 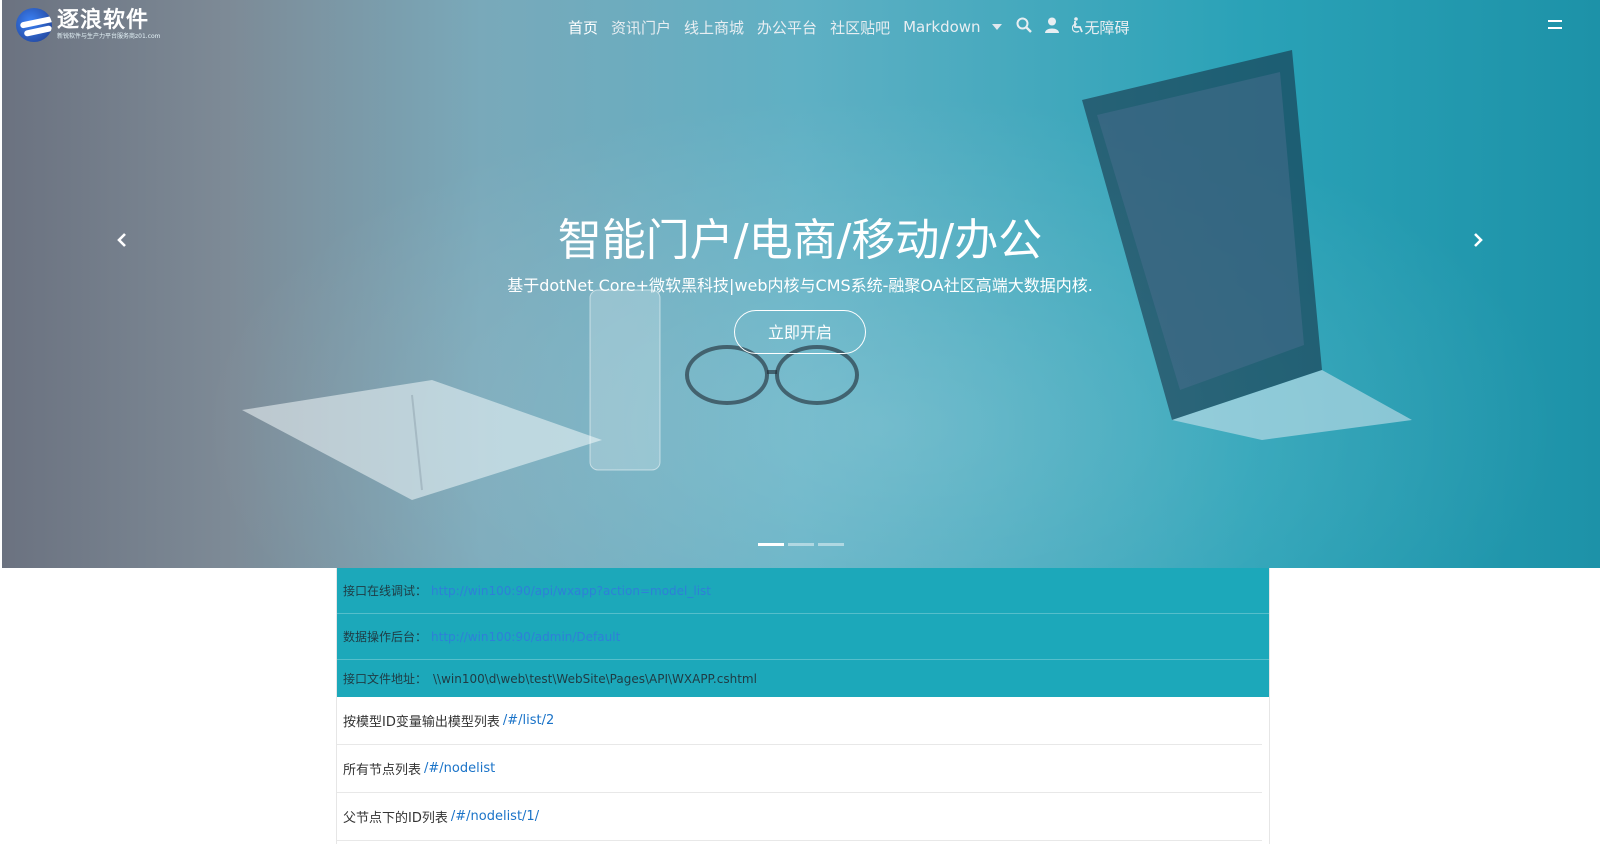 I want to click on route-label: 父节点下的ID列表, so click(x=395, y=818).